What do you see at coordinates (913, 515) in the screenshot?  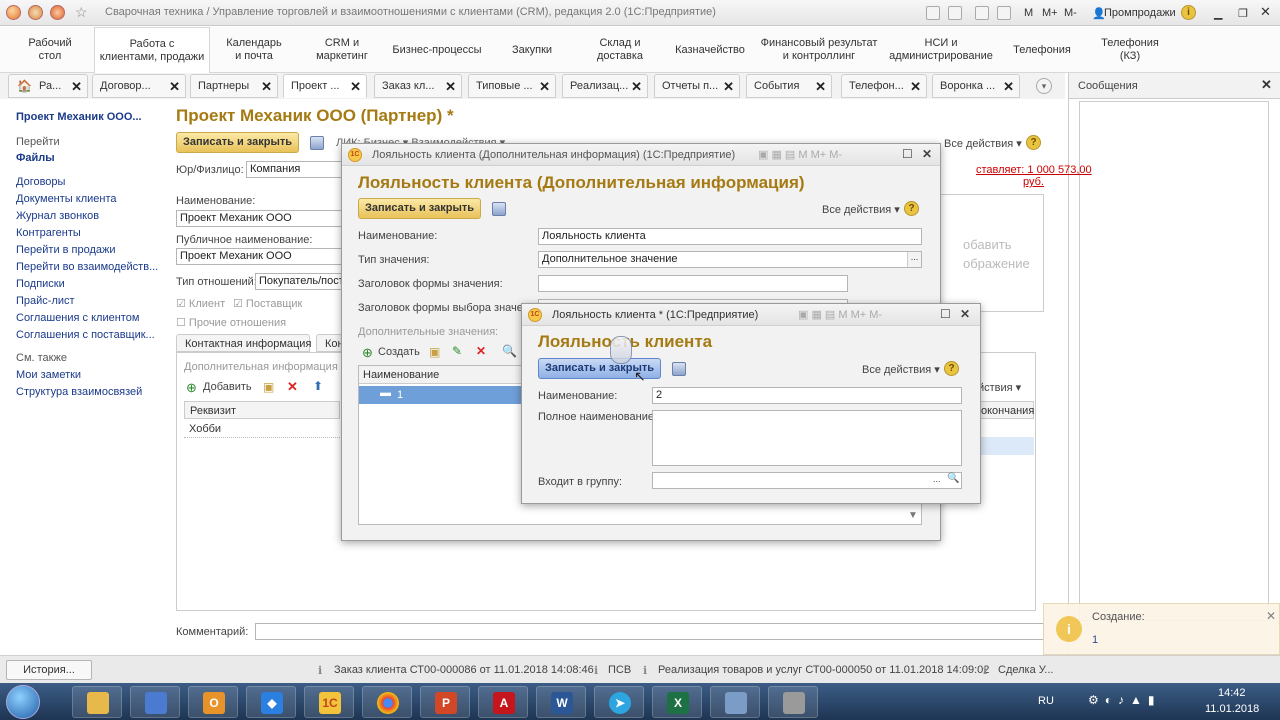 I see `scroll-down-icon: ▼` at bounding box center [913, 515].